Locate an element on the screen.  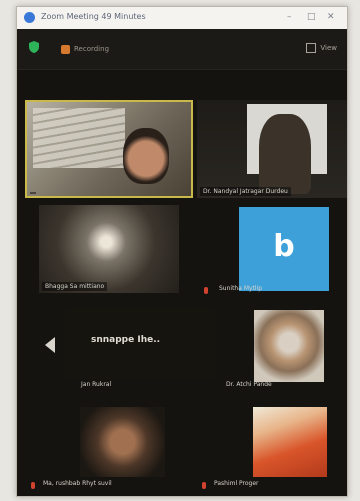
participant-name: Ma, rushbab Rhyt suvil is located at coordinates (77, 483).